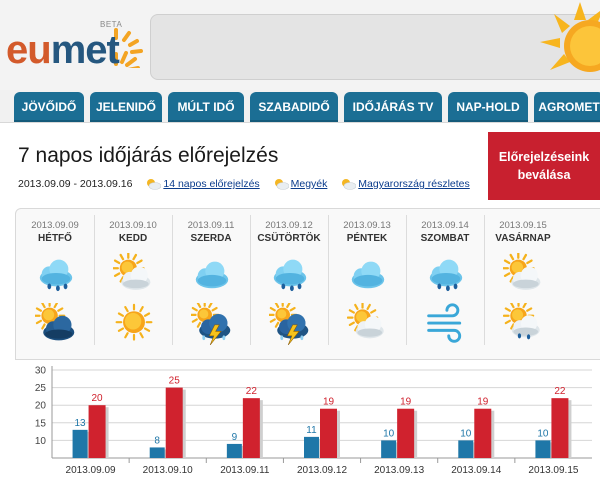 The image size is (600, 501). I want to click on tab-jovoido: JÖVŐIDŐ, so click(49, 107).